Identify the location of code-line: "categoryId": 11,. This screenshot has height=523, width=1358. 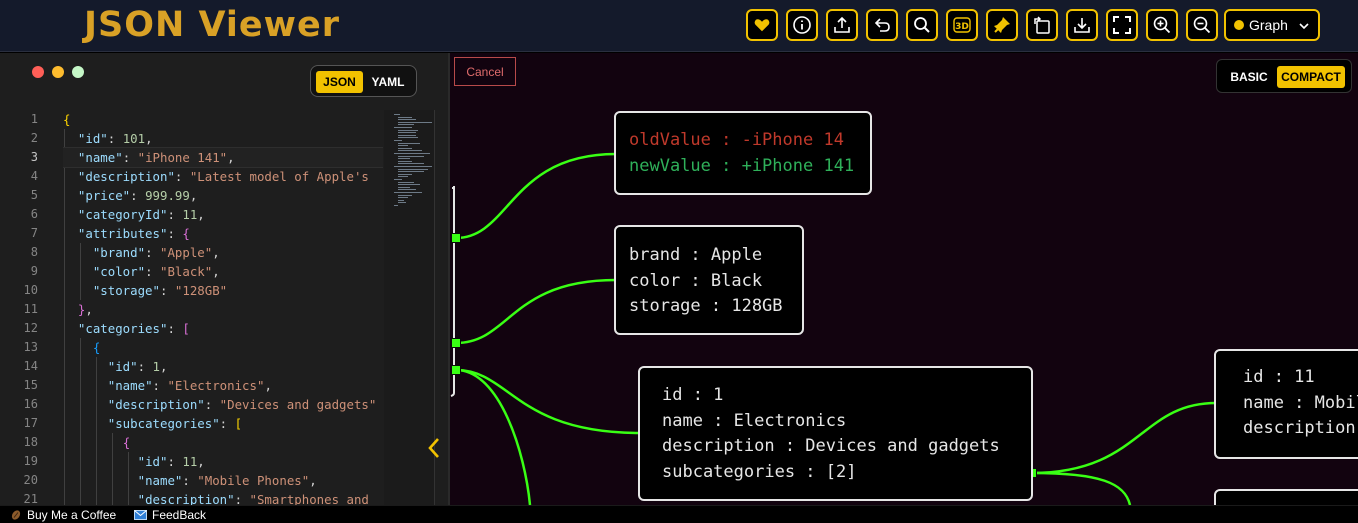
(223, 214).